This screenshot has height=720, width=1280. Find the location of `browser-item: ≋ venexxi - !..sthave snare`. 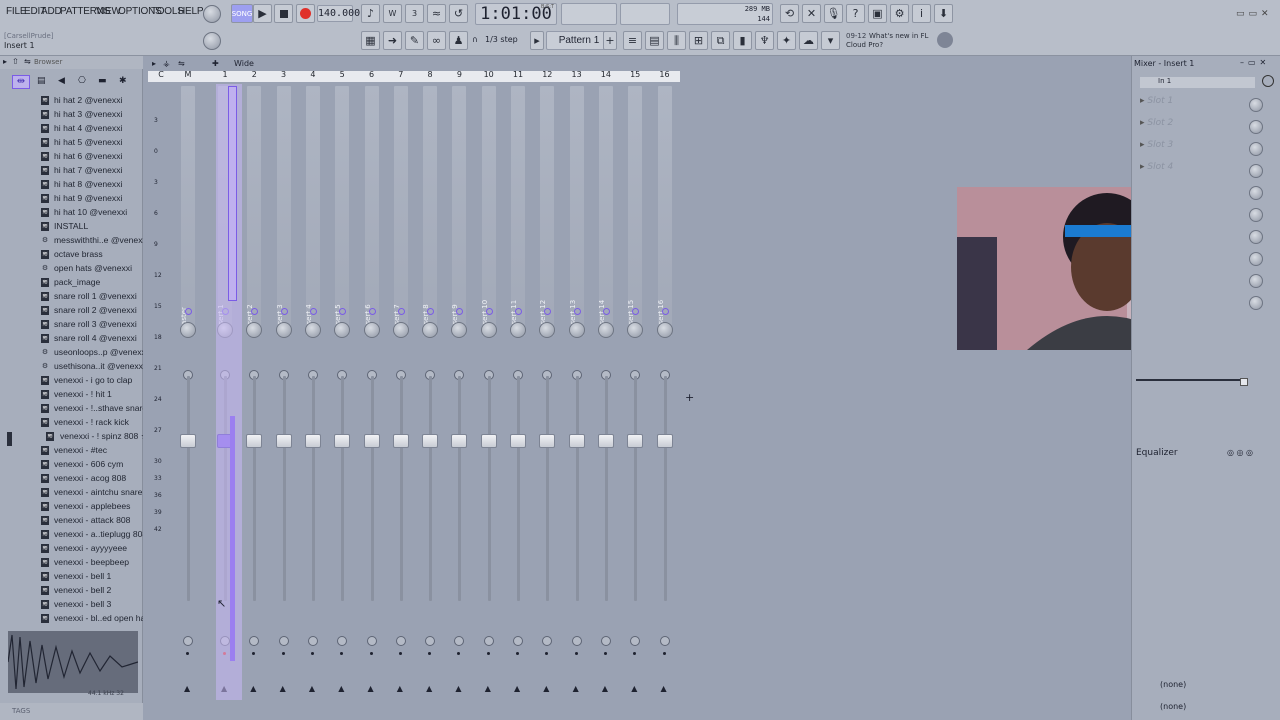

browser-item: ≋ venexxi - !..sthave snare is located at coordinates (71, 409).